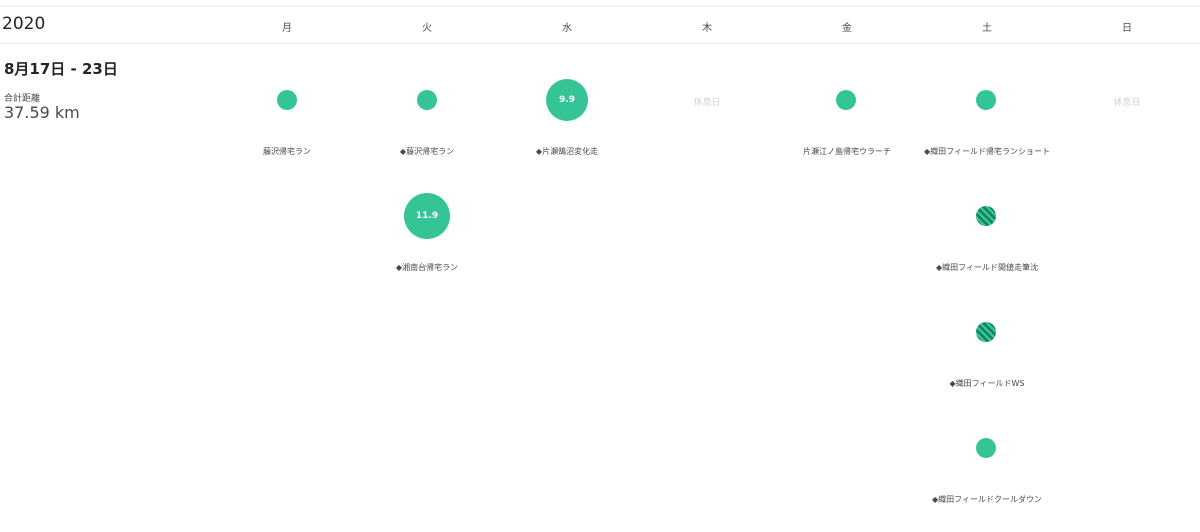 The image size is (1200, 532). What do you see at coordinates (567, 100) in the screenshot?
I see `activity-dot-wed-1: 9.9` at bounding box center [567, 100].